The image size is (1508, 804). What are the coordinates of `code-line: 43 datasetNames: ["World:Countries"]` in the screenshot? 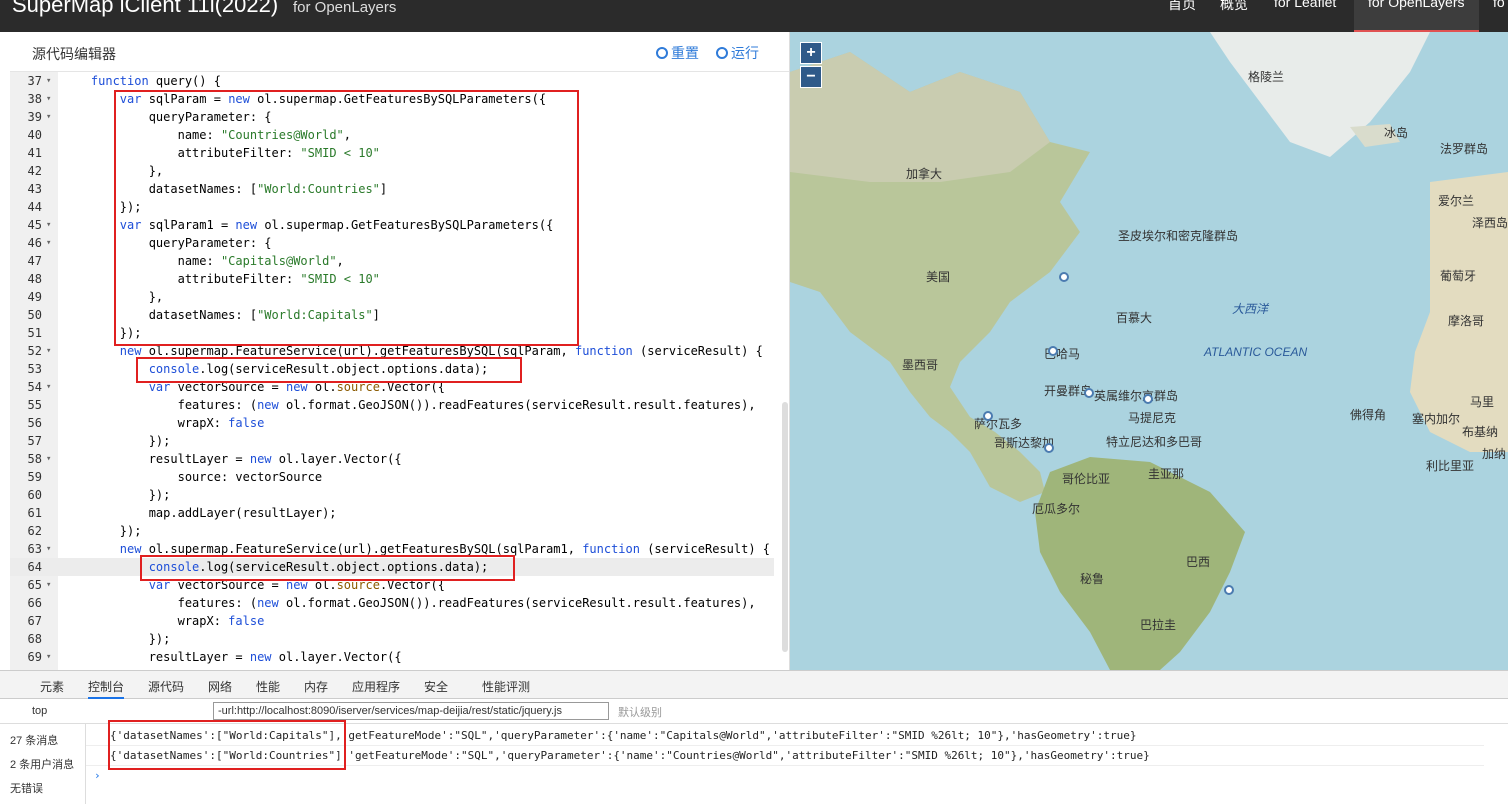 It's located at (392, 189).